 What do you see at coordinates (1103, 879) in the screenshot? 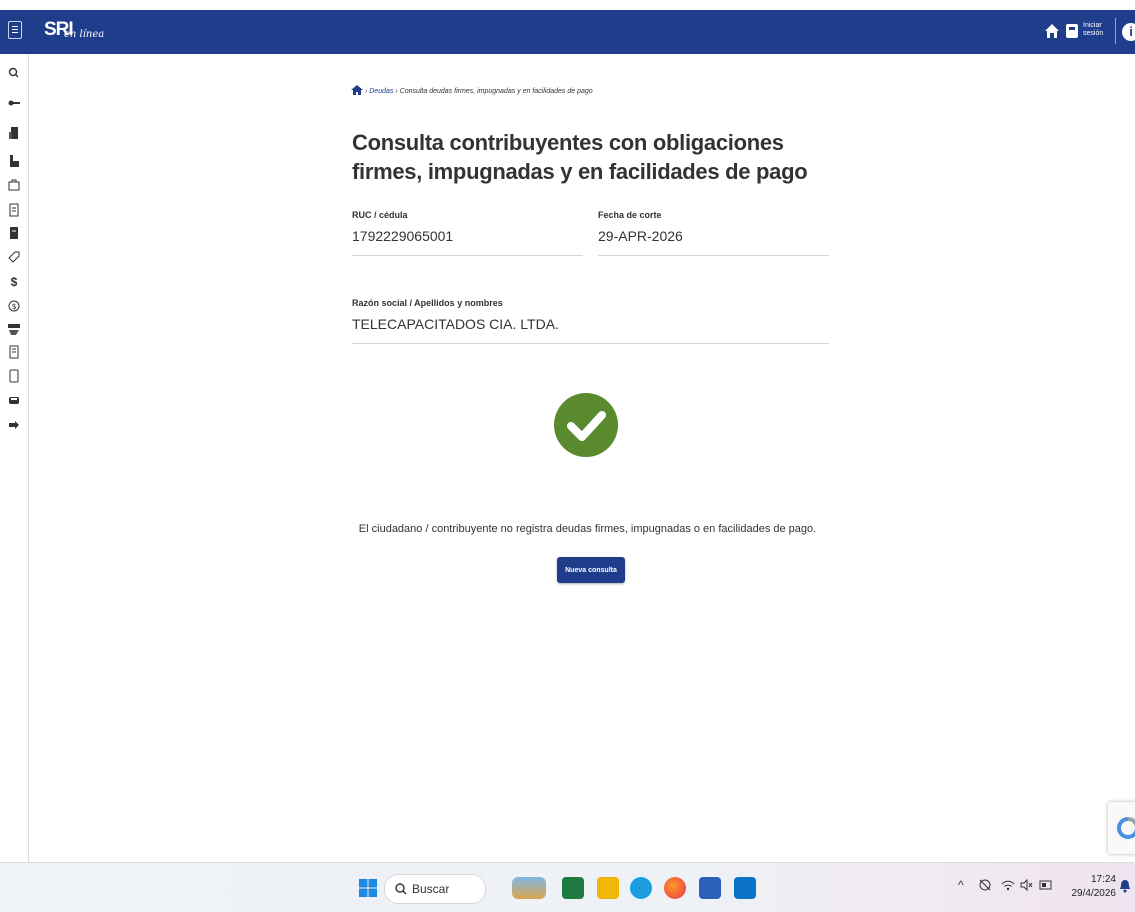
I see `clock-time: 17:24` at bounding box center [1103, 879].